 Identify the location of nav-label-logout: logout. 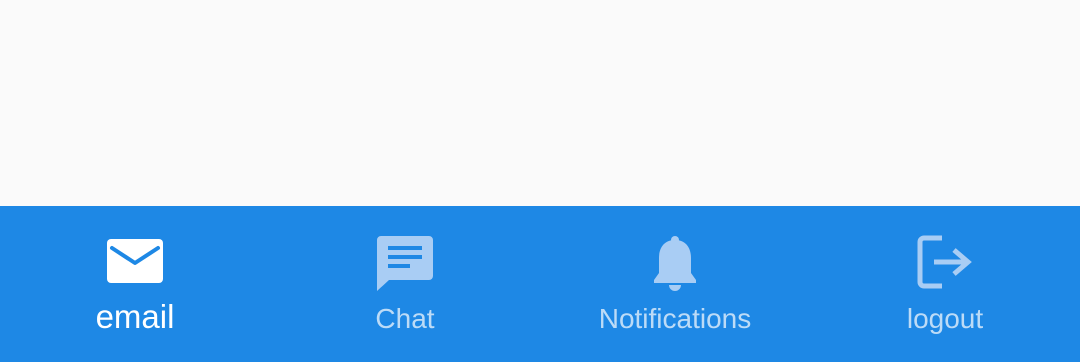
(945, 318).